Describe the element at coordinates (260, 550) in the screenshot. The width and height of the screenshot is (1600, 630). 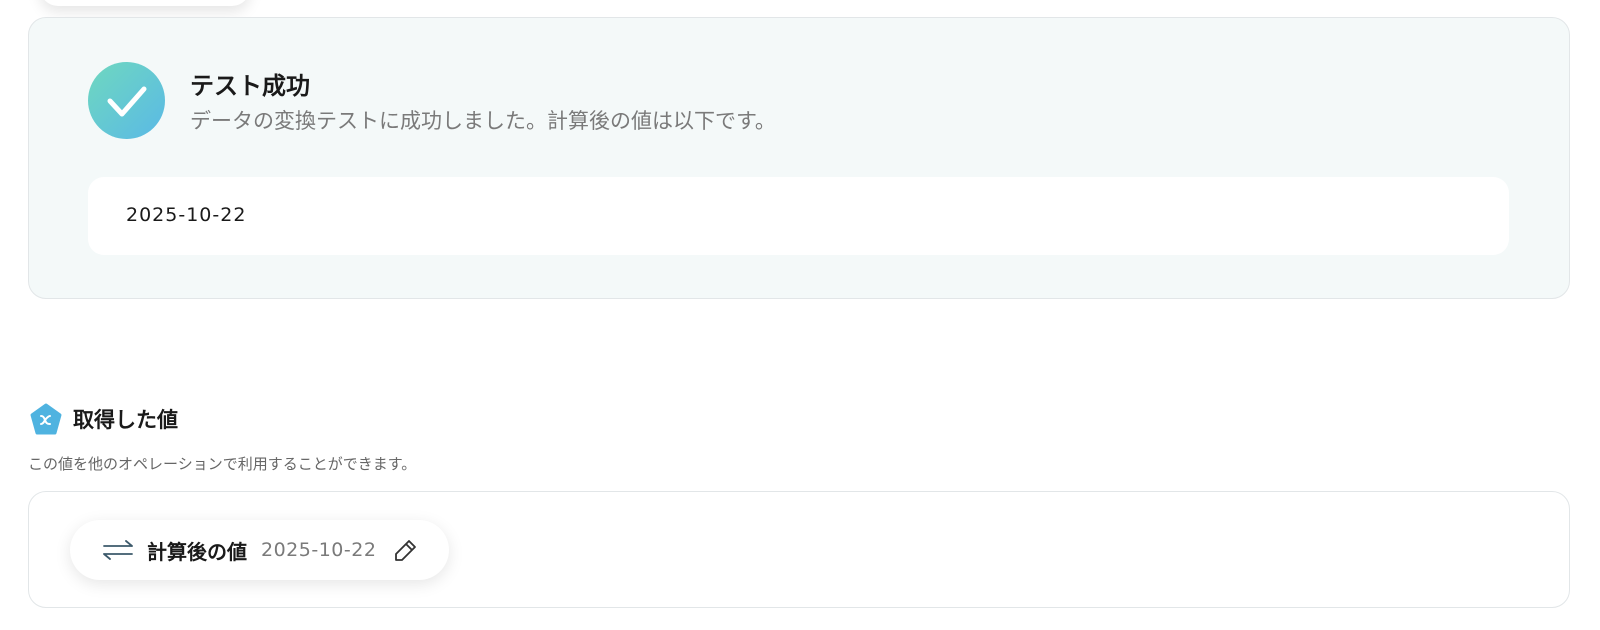
I see `value-chip: 計算後の値 2025-10-22` at that location.